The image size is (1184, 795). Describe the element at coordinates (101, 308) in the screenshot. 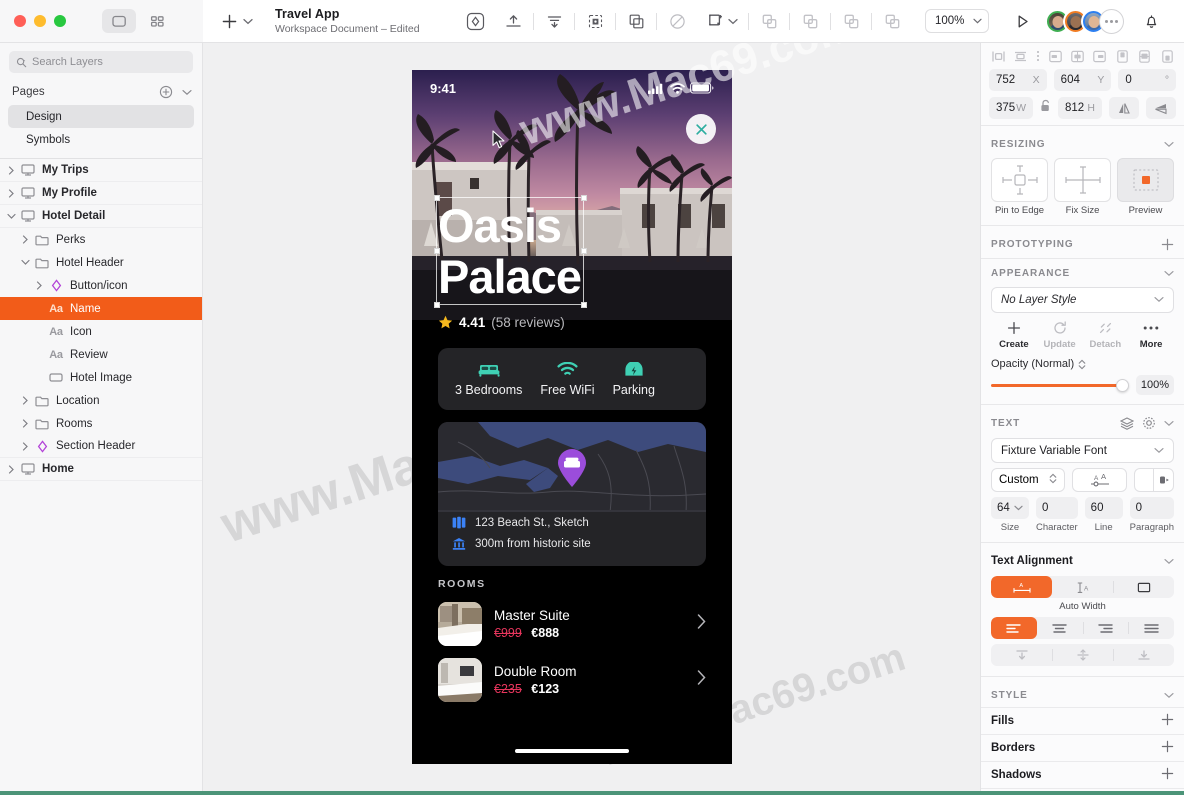

I see `layer-row-name: Aa Name` at that location.